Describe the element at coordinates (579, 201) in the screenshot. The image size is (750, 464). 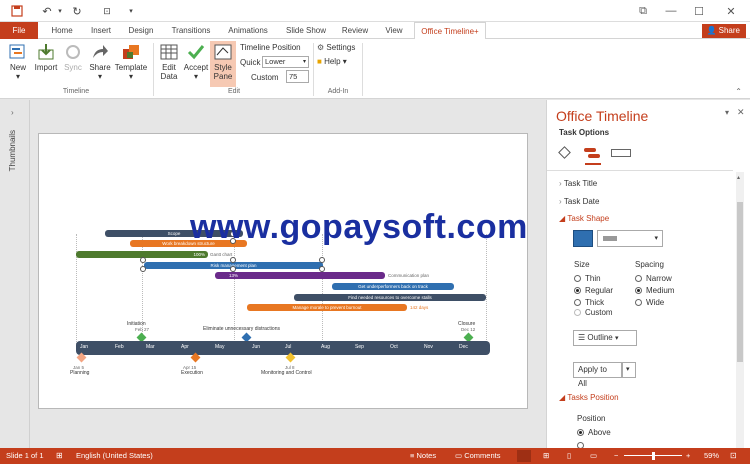
I see `section-task-date: › Task Date` at that location.